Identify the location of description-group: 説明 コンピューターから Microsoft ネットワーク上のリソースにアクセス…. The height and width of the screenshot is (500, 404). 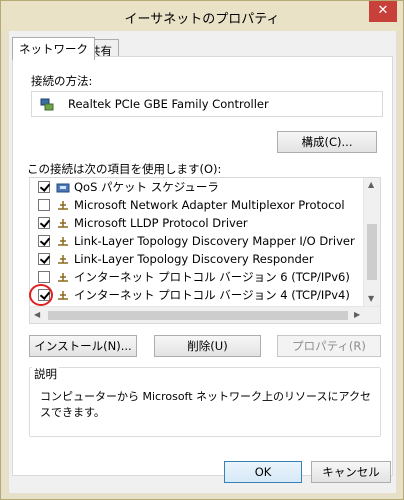
(205, 401).